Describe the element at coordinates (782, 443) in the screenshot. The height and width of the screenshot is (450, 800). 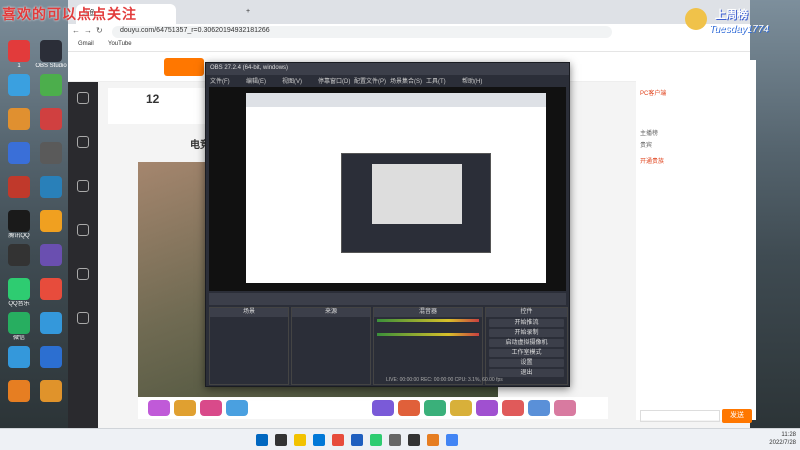
I see `clock-date: 2022/7/28` at that location.